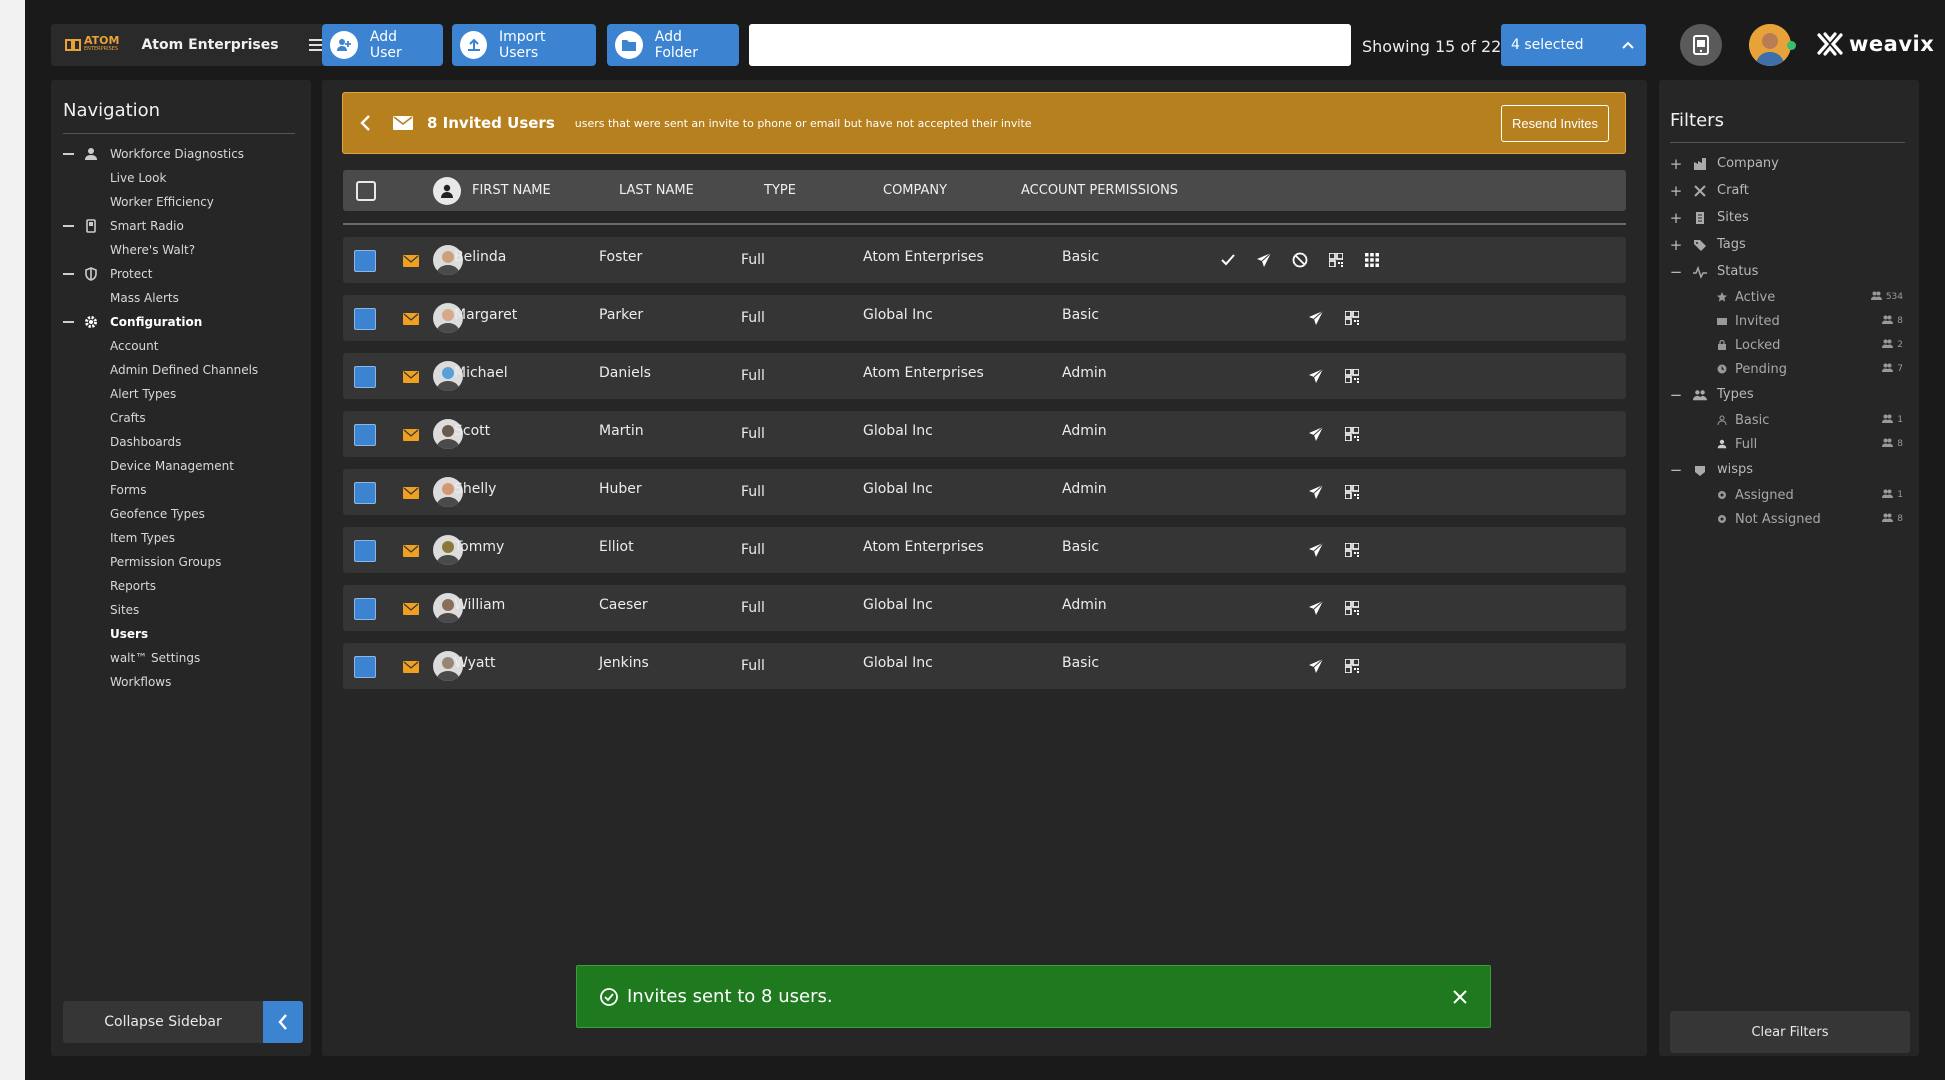  Describe the element at coordinates (915, 190) in the screenshot. I see `col-company: COMPANY` at that location.